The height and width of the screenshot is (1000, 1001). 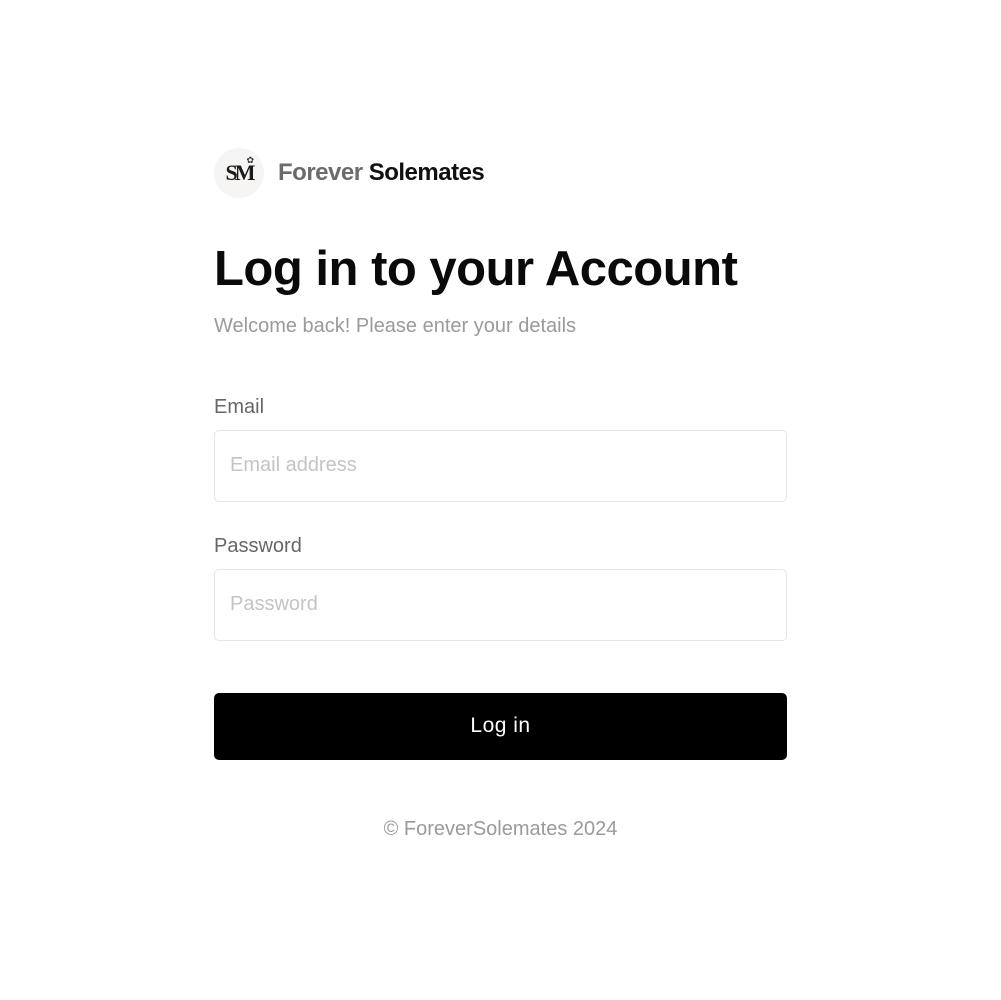 What do you see at coordinates (500, 173) in the screenshot?
I see `brand-header: SM ✿ Forever Solemates` at bounding box center [500, 173].